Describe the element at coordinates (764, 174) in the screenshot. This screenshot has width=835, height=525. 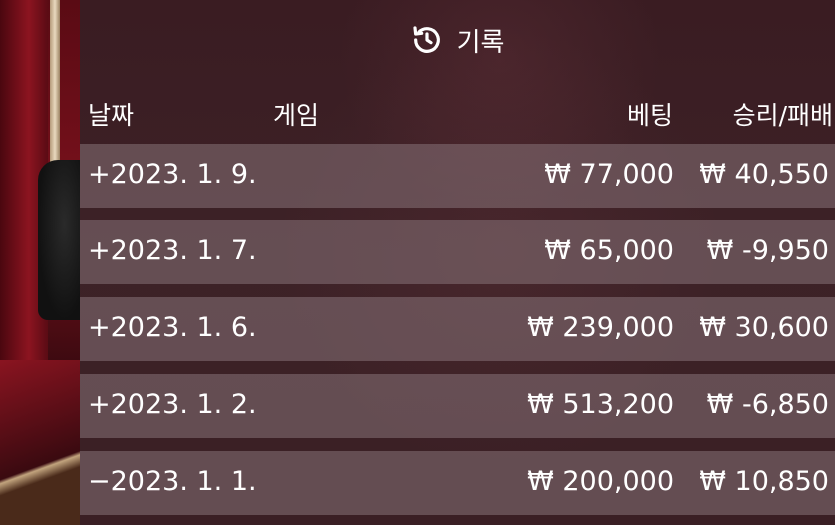
I see `row-result: ₩ 40,550` at that location.